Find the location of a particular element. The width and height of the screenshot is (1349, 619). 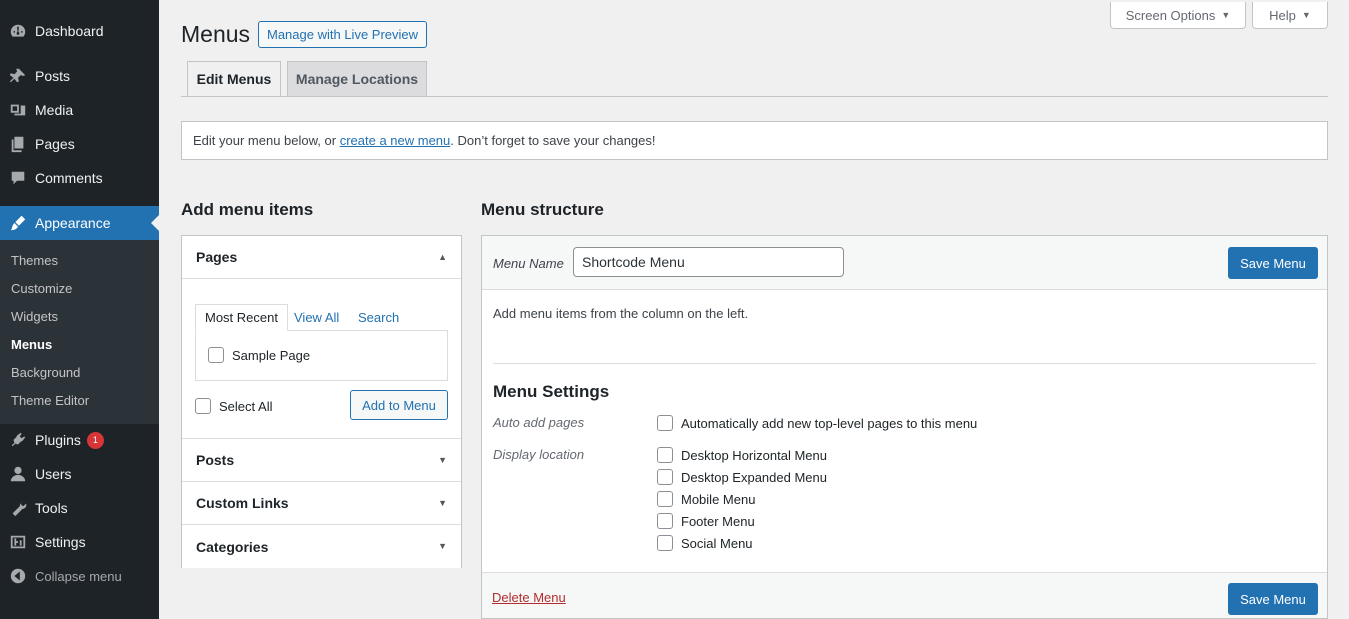

tab-edit-menus: Edit Menus is located at coordinates (234, 79).